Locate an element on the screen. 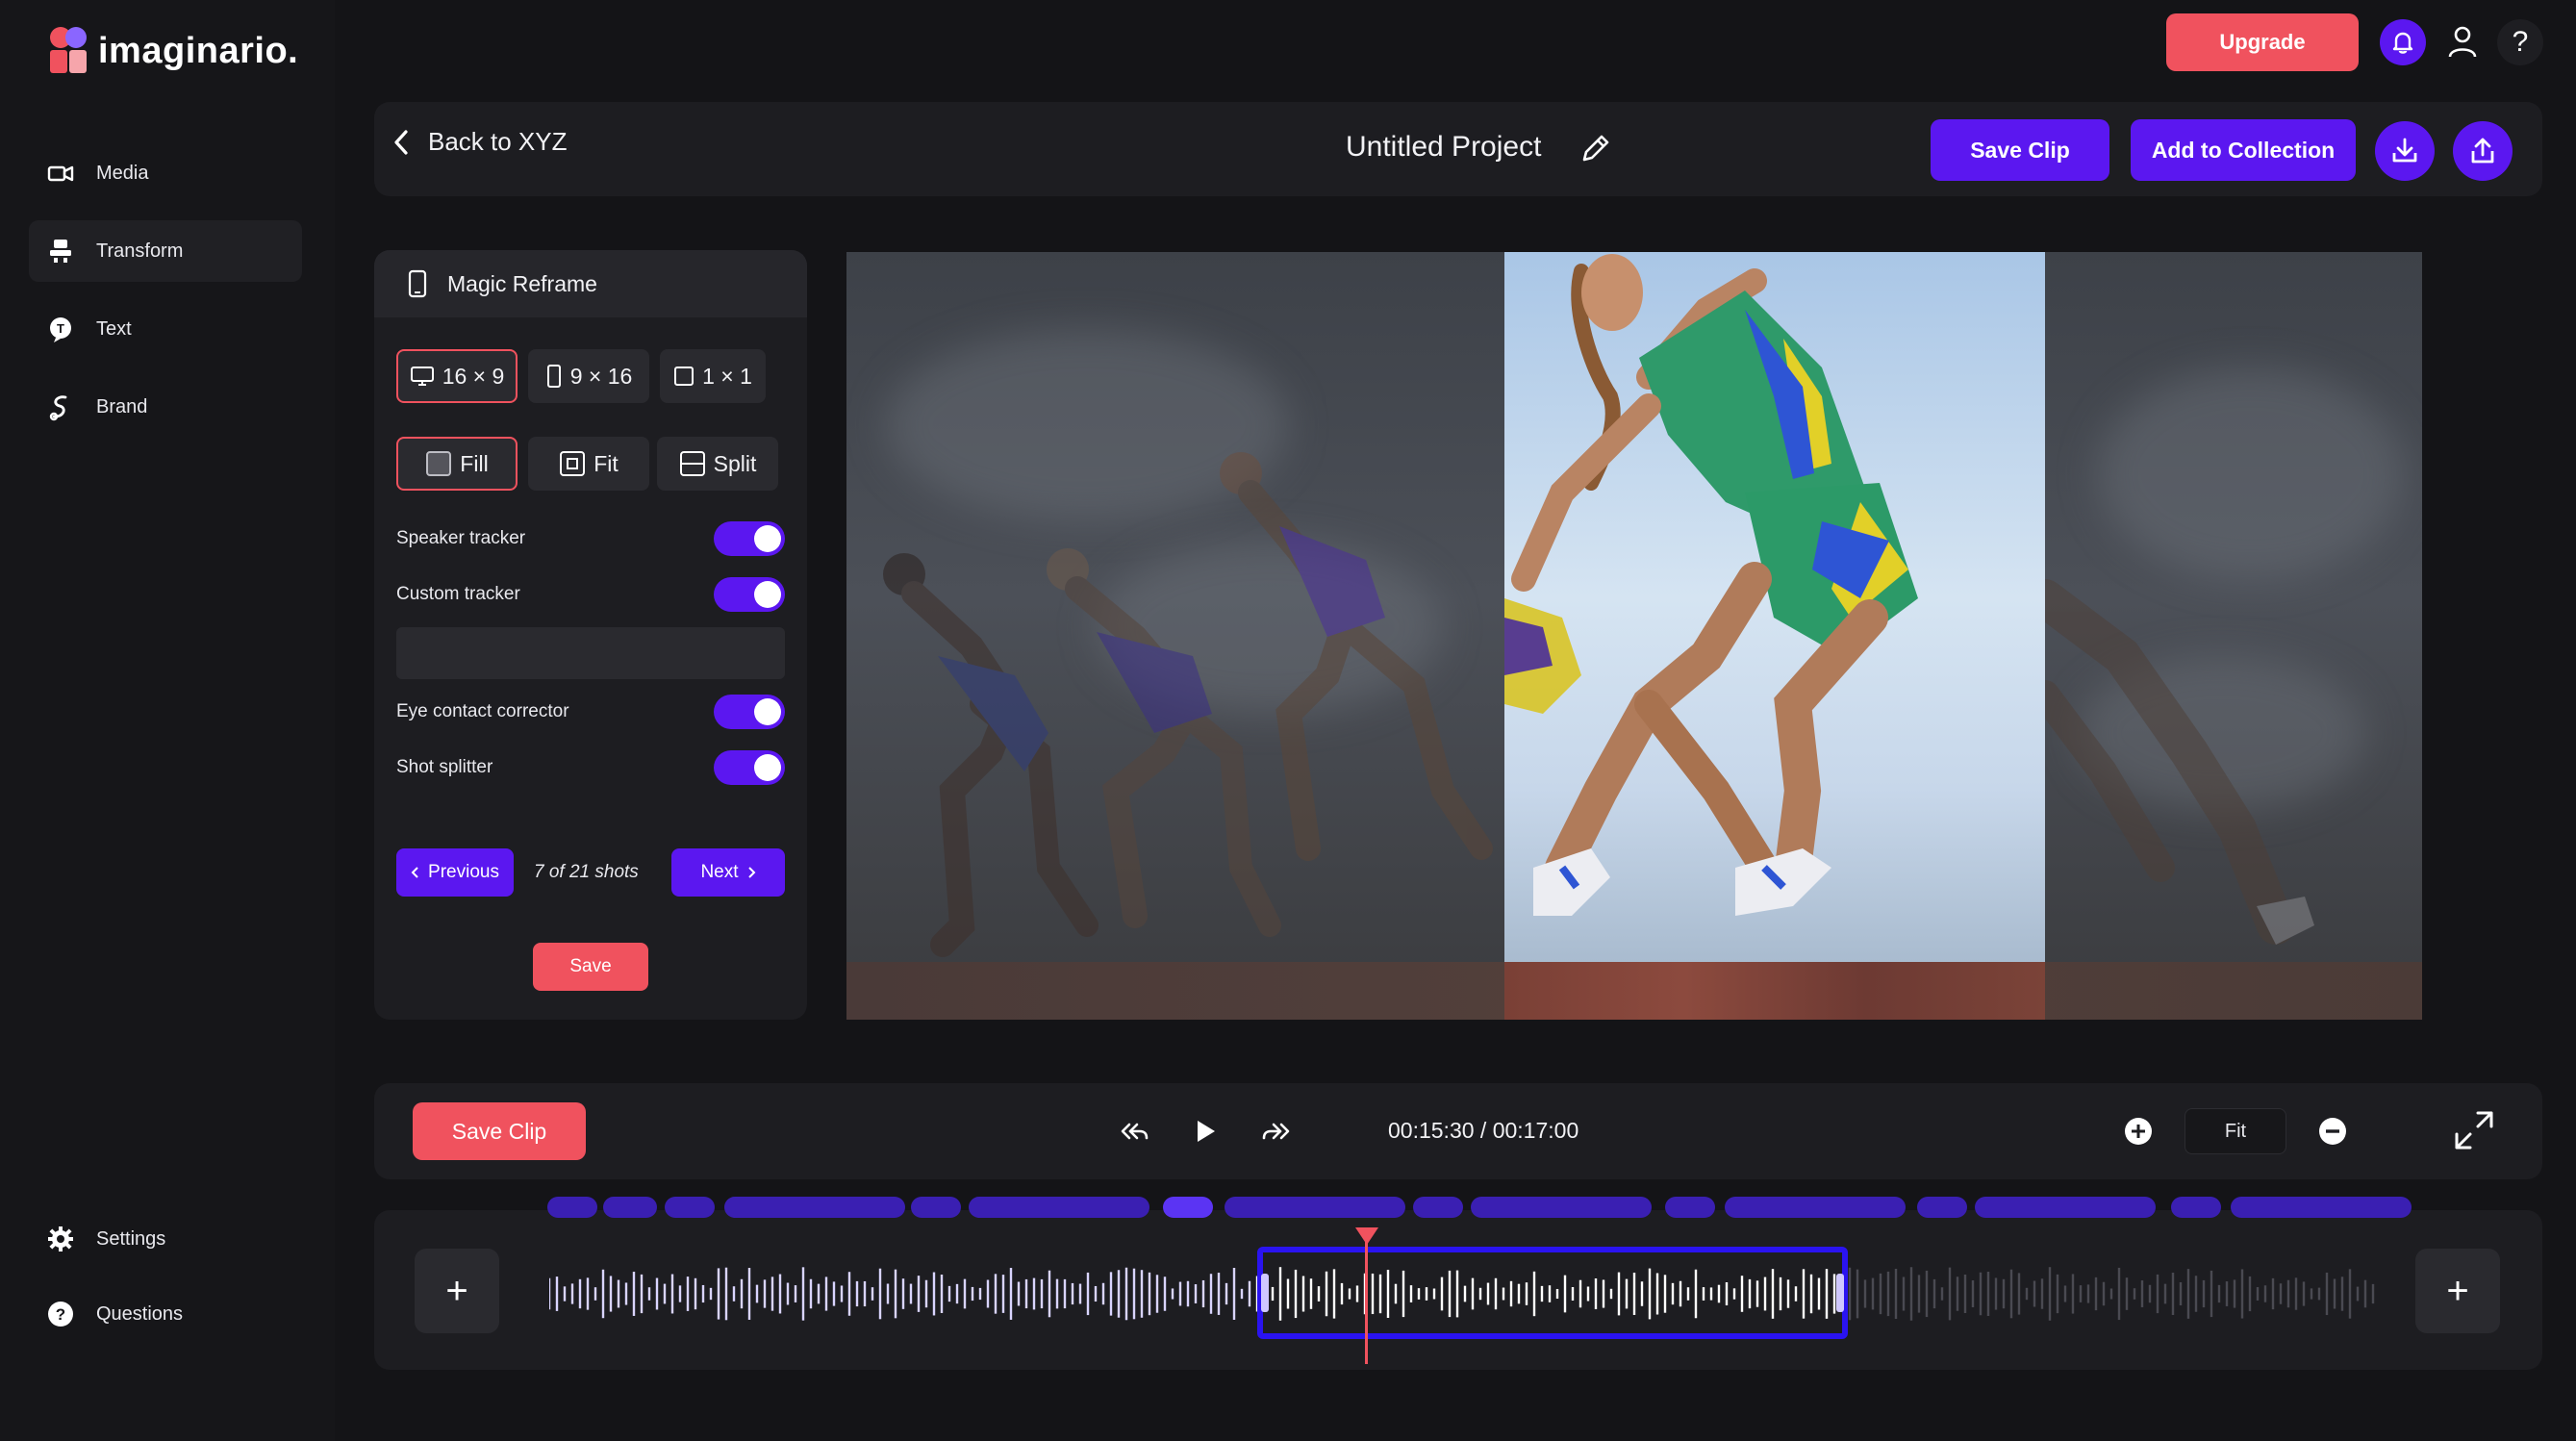 The image size is (2576, 1441). panel-header: Magic Reframe is located at coordinates (590, 283).